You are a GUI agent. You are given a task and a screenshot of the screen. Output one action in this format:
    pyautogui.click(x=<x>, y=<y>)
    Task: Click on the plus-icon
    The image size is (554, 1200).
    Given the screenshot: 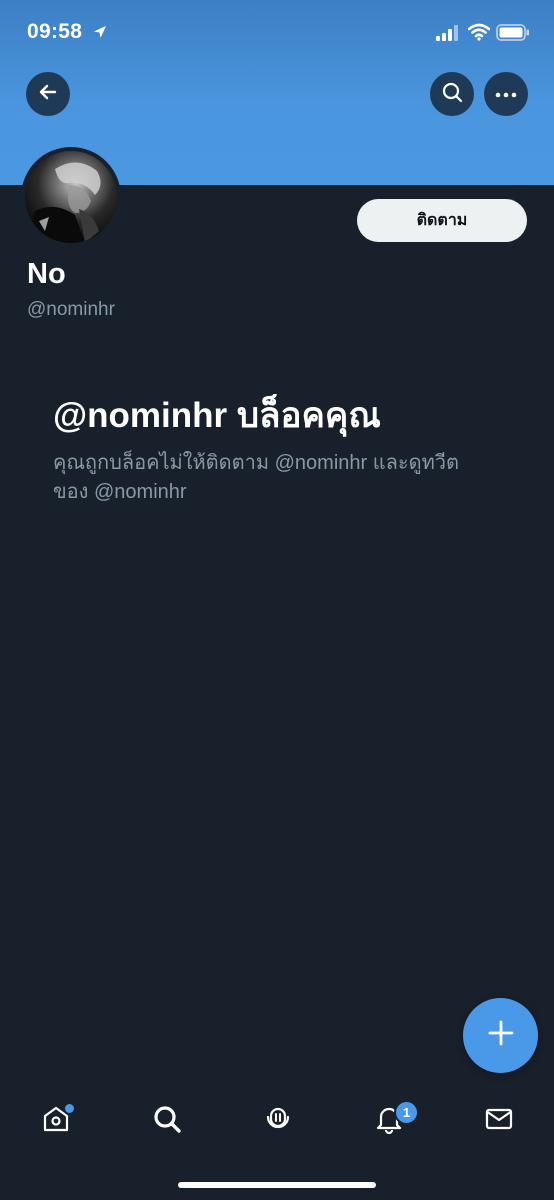 What is the action you would take?
    pyautogui.click(x=501, y=1035)
    